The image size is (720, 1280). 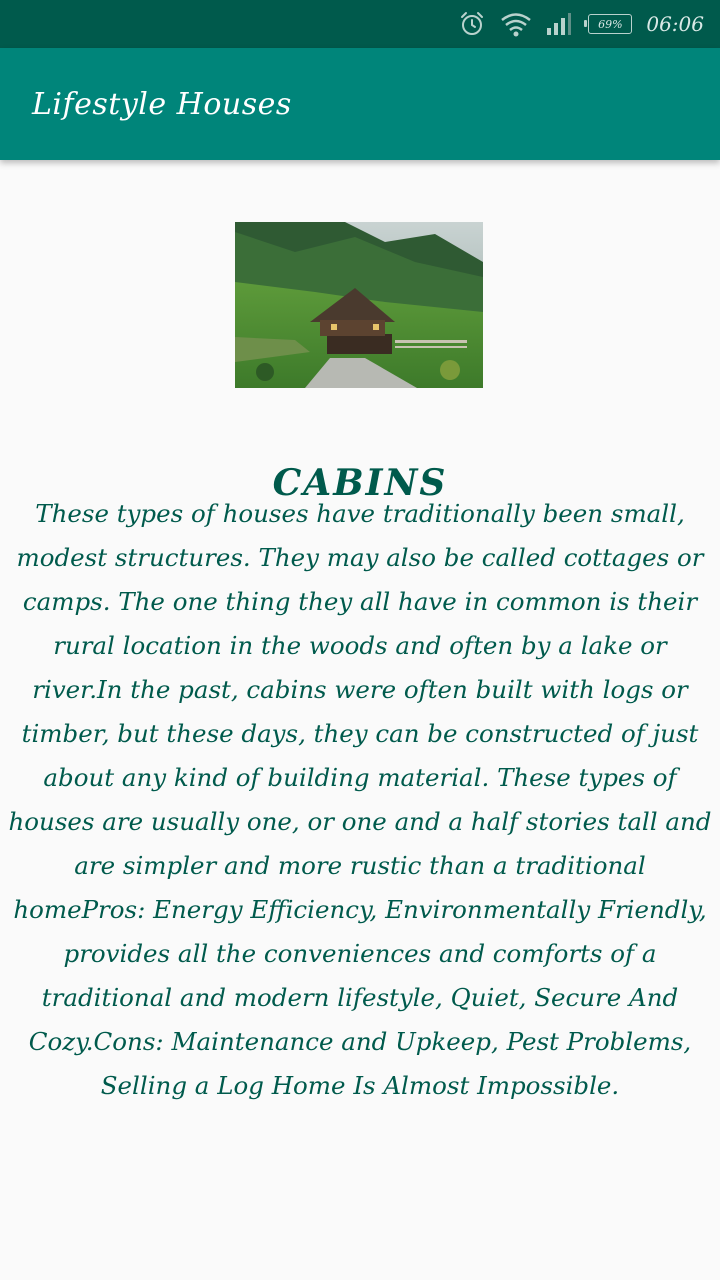 I want to click on app-title: Lifestyle Houses, so click(x=162, y=104).